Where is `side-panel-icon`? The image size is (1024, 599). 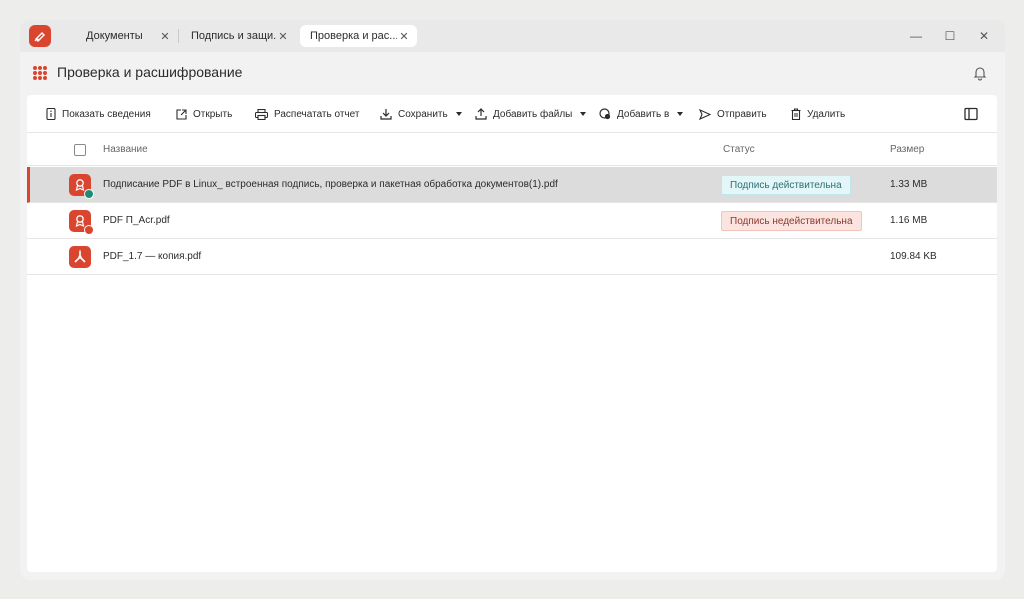
side-panel-icon is located at coordinates (971, 114).